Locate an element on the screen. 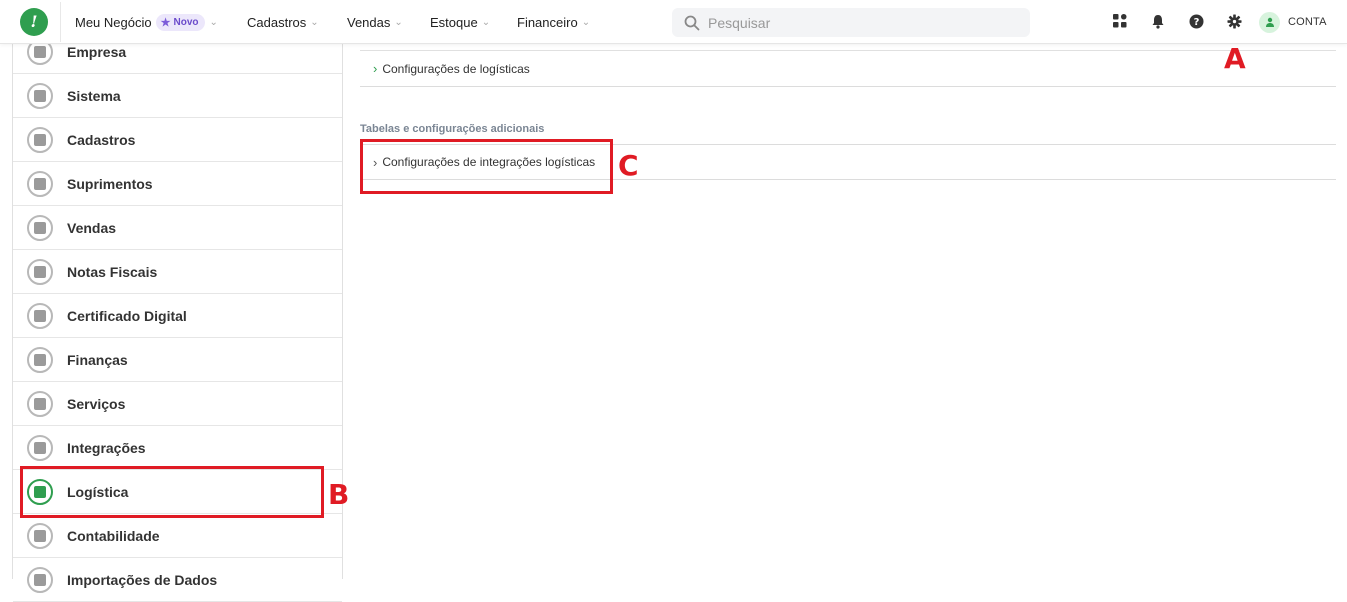 Image resolution: width=1347 pixels, height=602 pixels. sidebar-item-label: Cadastros is located at coordinates (101, 139).